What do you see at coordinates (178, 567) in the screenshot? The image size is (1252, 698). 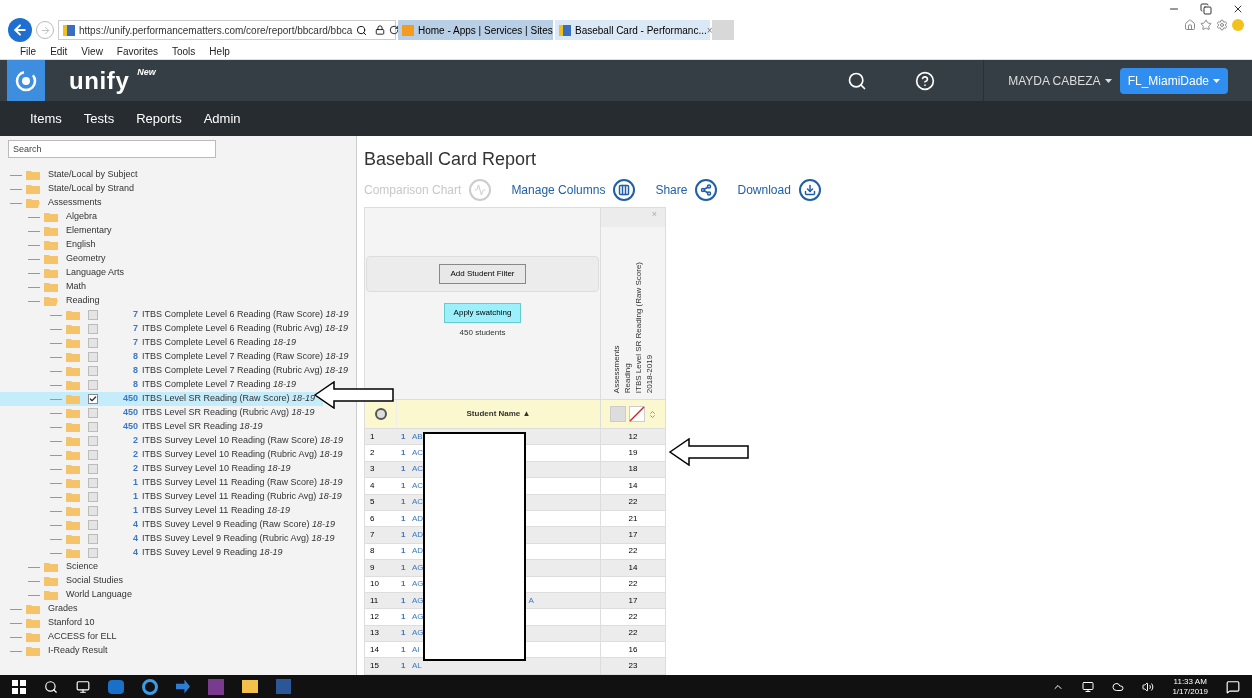 I see `tree-item: Science` at bounding box center [178, 567].